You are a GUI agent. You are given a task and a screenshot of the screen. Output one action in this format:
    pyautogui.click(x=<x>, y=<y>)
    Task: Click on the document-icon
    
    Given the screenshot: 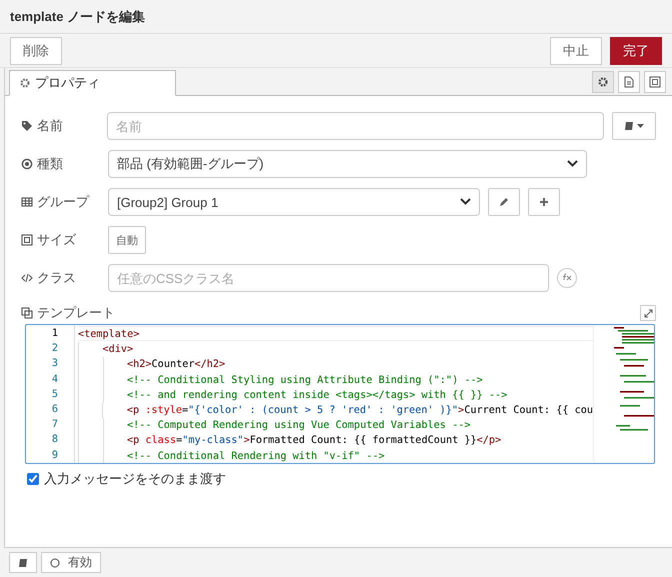 What is the action you would take?
    pyautogui.click(x=629, y=82)
    